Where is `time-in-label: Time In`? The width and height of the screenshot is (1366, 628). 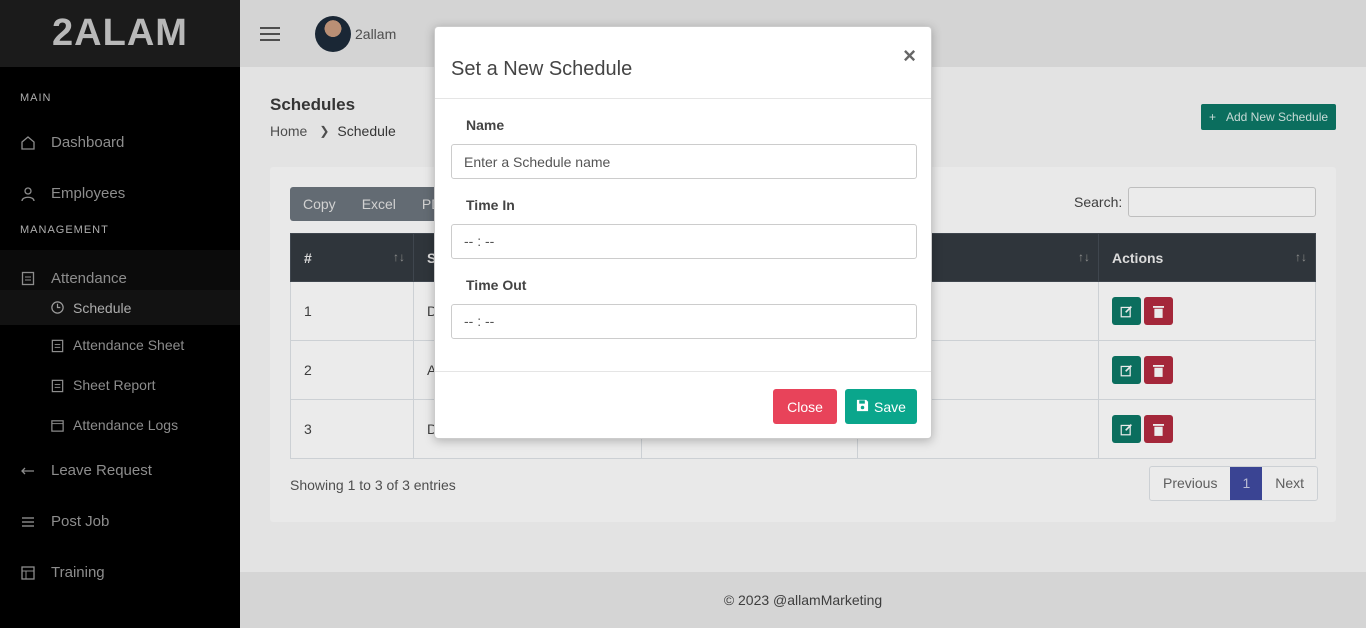
time-in-label: Time In is located at coordinates (490, 205).